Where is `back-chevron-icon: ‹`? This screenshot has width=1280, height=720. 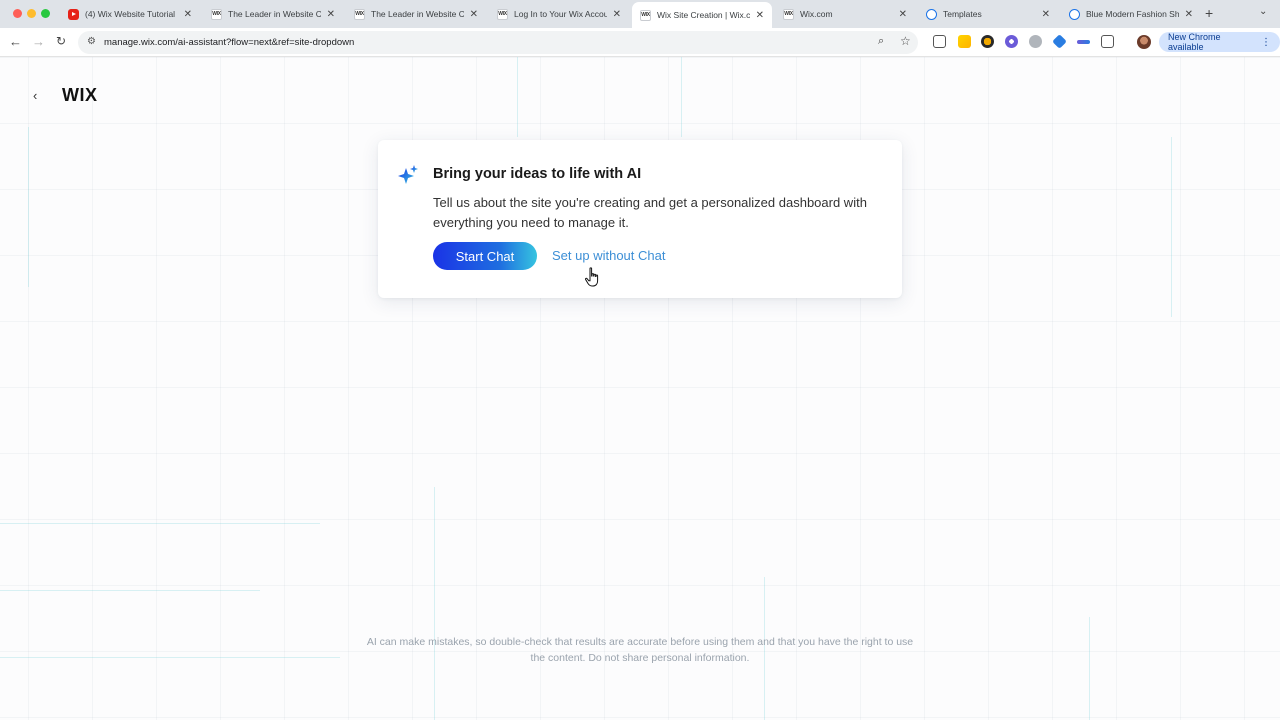
back-chevron-icon: ‹ is located at coordinates (35, 95).